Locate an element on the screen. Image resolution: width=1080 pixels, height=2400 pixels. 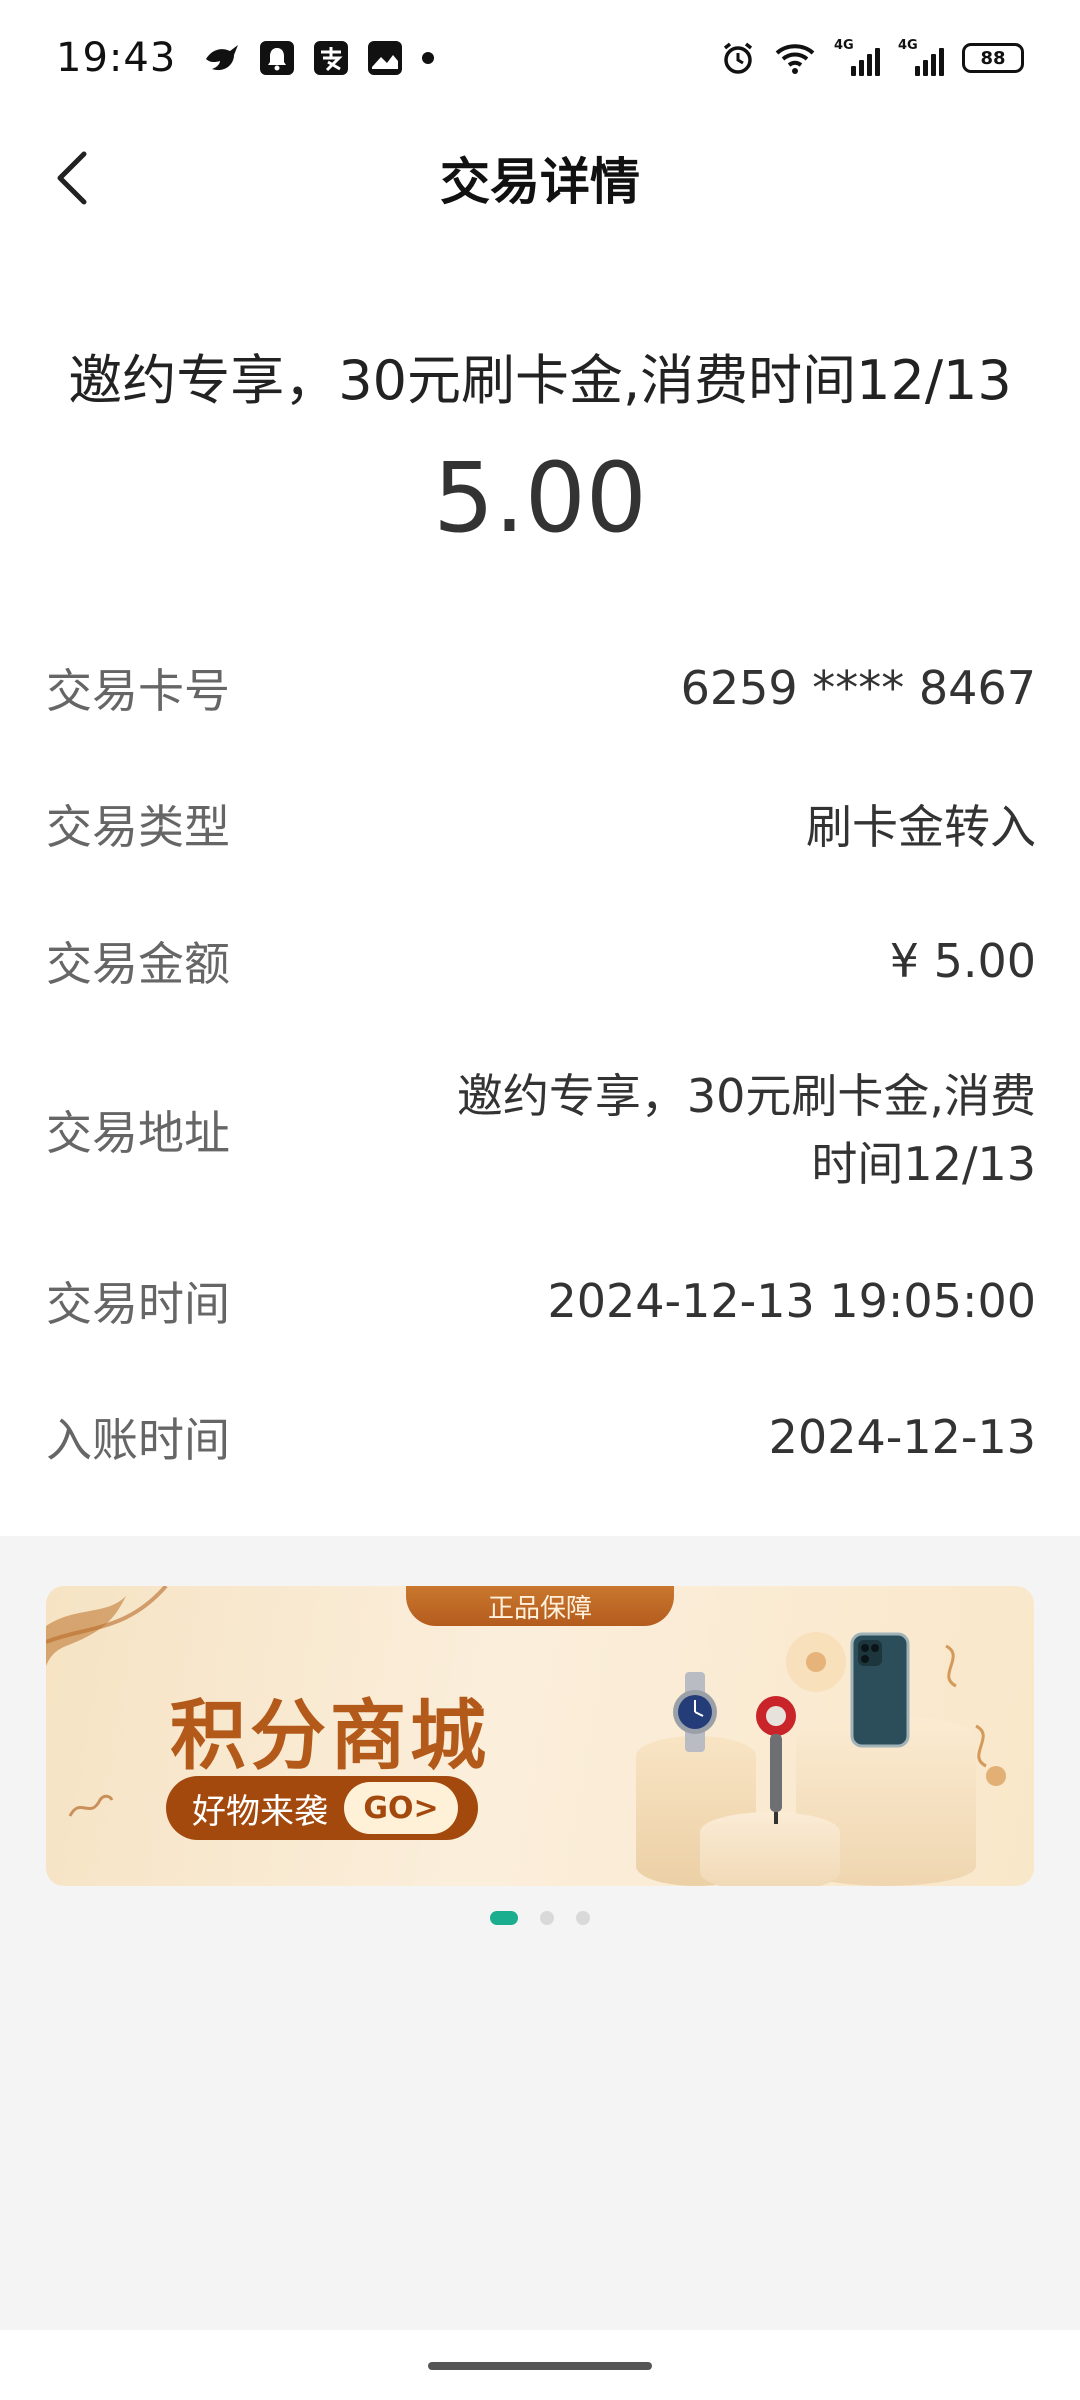
battery-icon: 88 is located at coordinates (993, 58).